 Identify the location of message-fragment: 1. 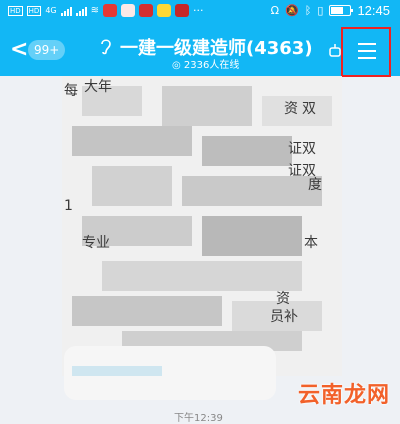
(68, 206).